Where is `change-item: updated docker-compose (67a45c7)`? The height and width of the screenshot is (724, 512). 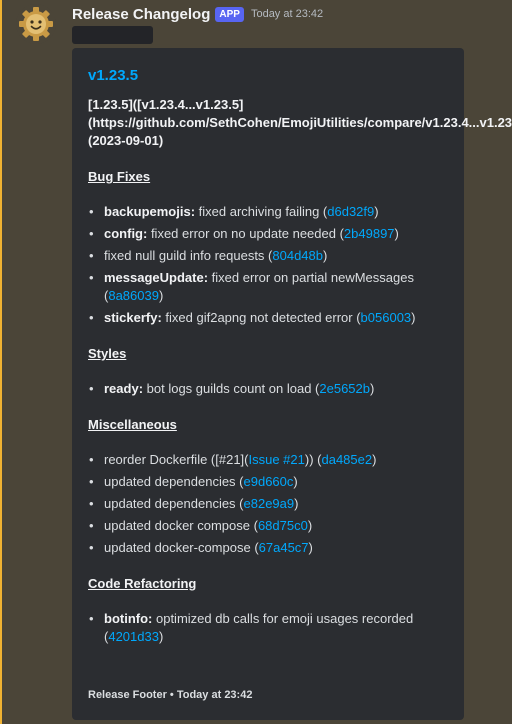
change-item: updated docker-compose (67a45c7) is located at coordinates (268, 548).